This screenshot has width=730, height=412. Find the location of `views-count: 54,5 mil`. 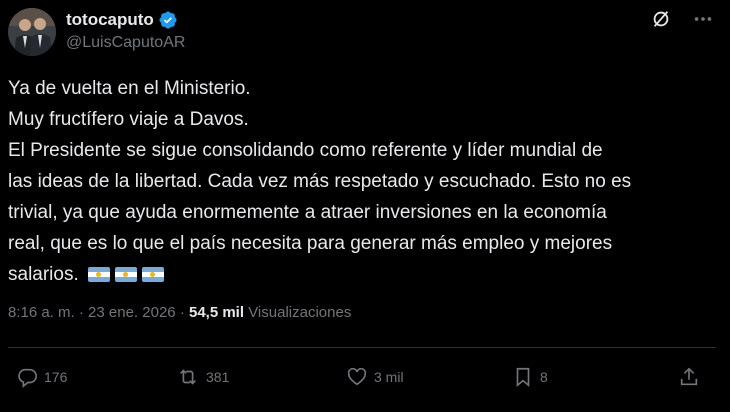

views-count: 54,5 mil is located at coordinates (216, 312).